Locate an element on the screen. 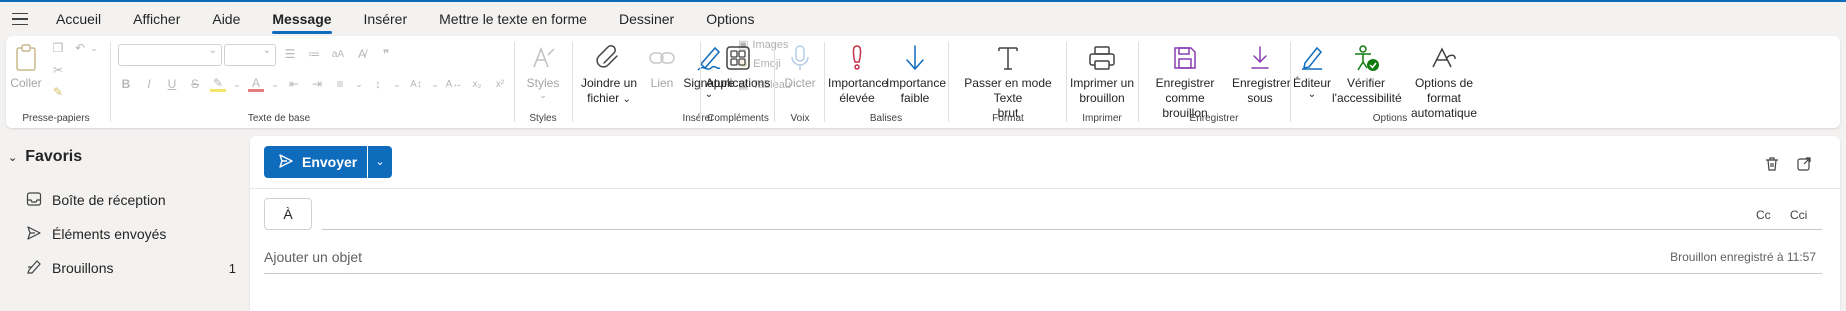  align-icon: ≡ is located at coordinates (340, 84).